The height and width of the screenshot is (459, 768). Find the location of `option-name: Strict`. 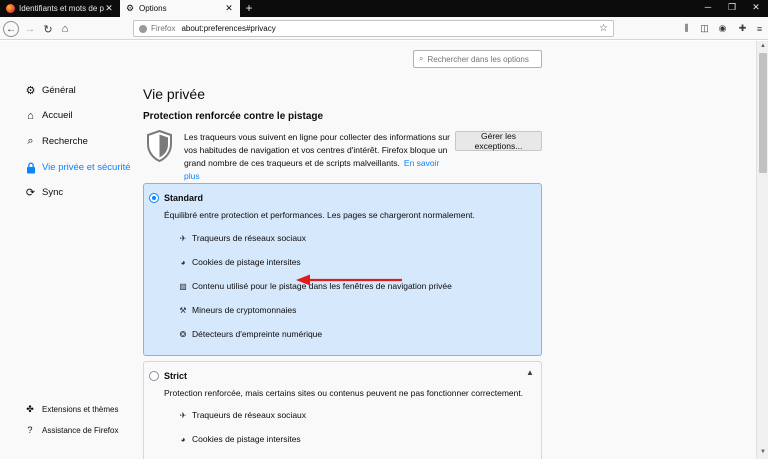

option-name: Strict is located at coordinates (176, 376).